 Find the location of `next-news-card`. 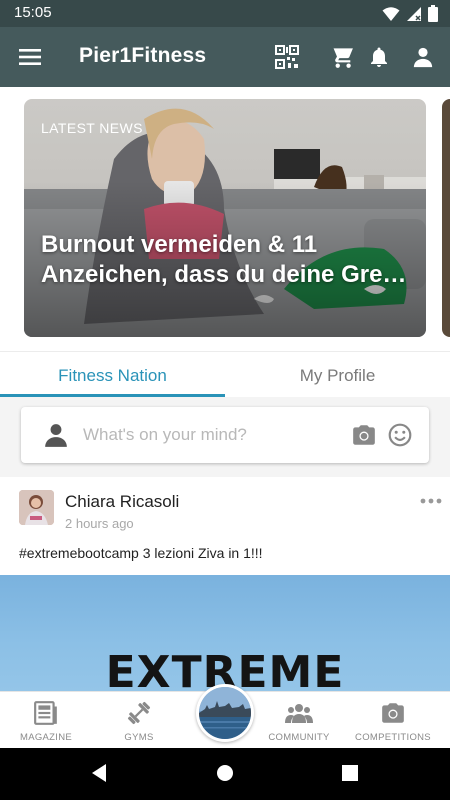

next-news-card is located at coordinates (446, 218).